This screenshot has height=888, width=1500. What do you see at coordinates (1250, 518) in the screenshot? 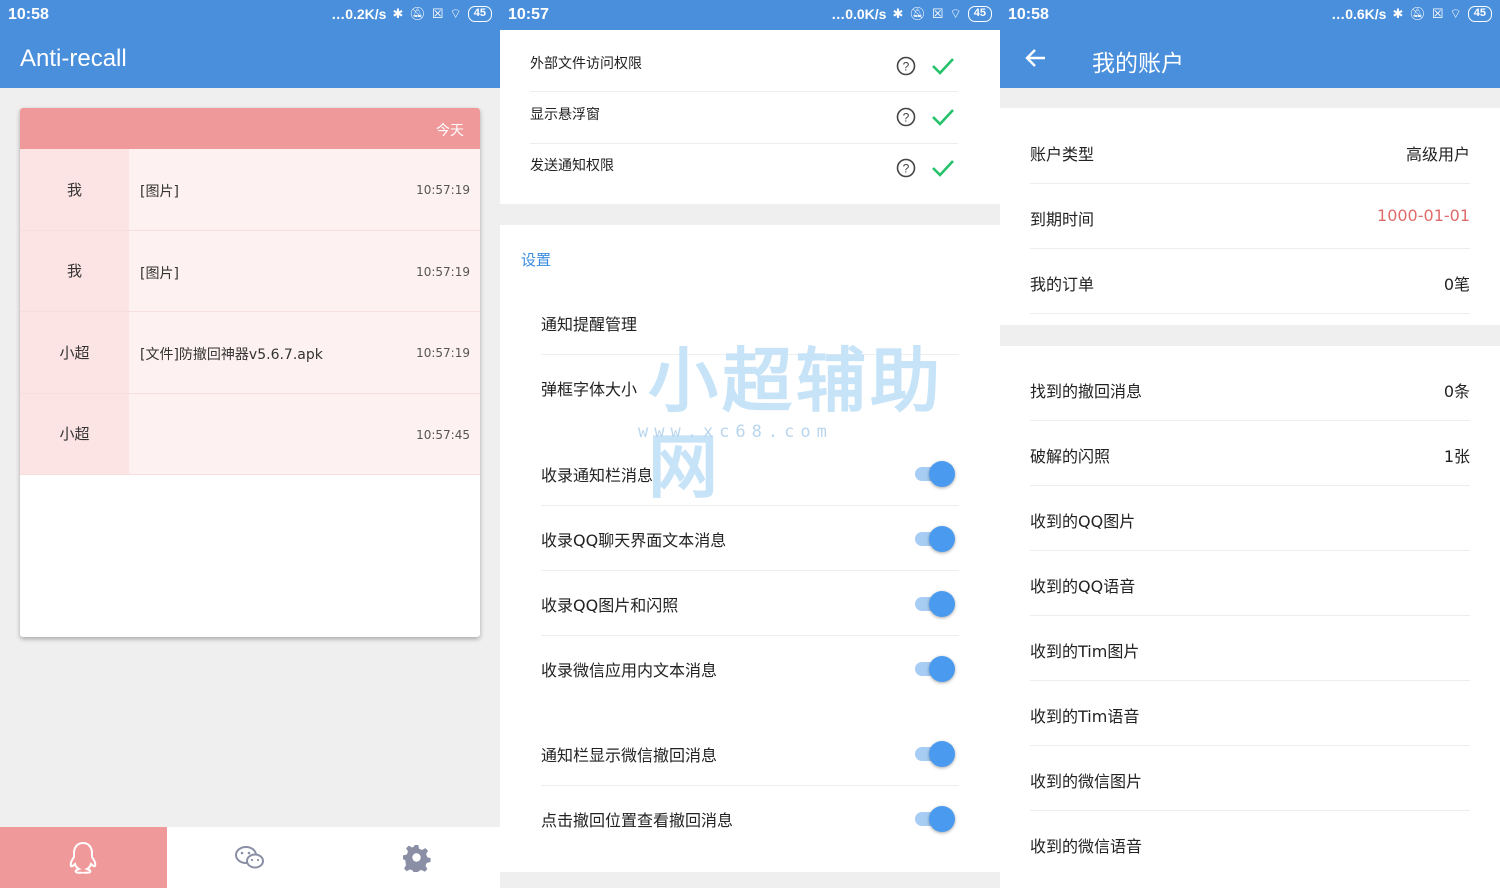
I see `stat-row: 收到的QQ图片` at bounding box center [1250, 518].